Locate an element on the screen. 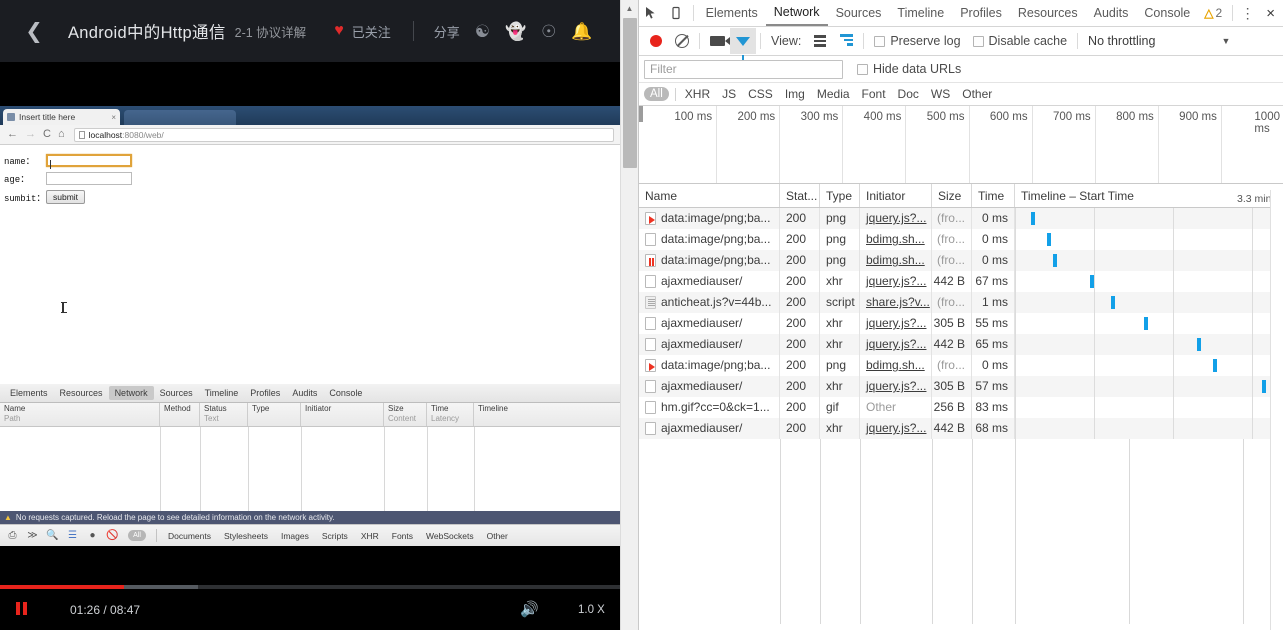 The width and height of the screenshot is (1283, 630). inner-browser-tab-active: Insert title here × is located at coordinates (61, 117).